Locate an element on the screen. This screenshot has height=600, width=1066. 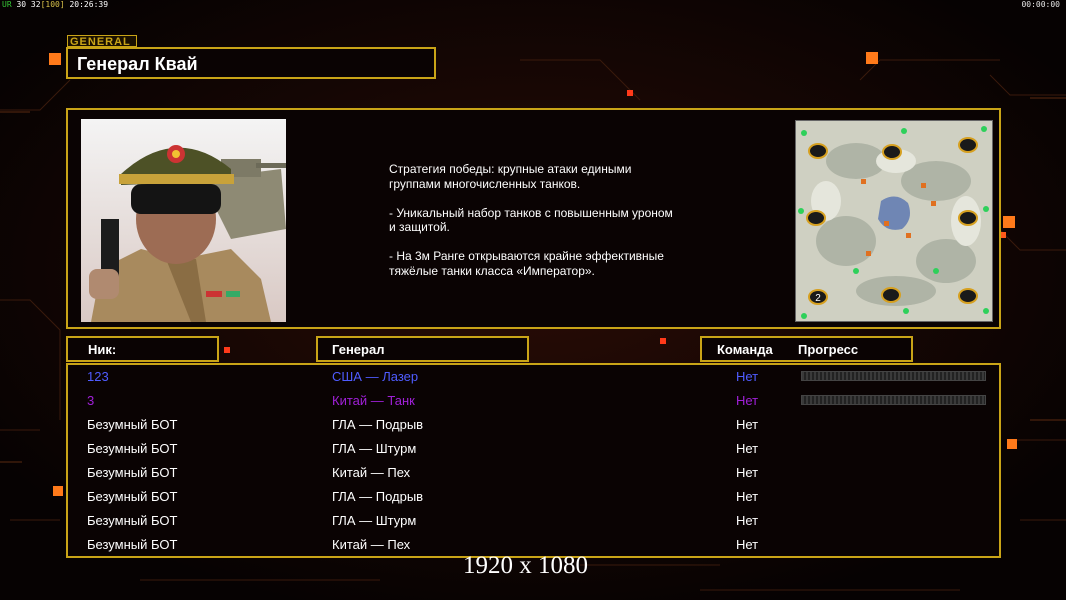
general-title: Генерал Квай is located at coordinates (137, 64).